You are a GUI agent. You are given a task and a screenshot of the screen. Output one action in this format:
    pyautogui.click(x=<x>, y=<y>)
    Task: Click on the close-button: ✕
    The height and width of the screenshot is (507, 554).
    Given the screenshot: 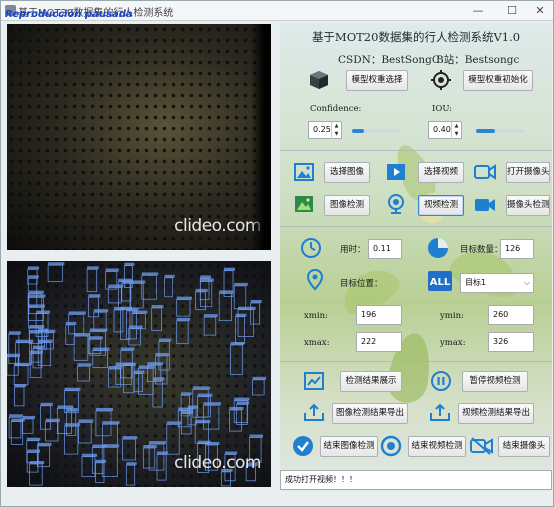 What is the action you would take?
    pyautogui.click(x=539, y=11)
    